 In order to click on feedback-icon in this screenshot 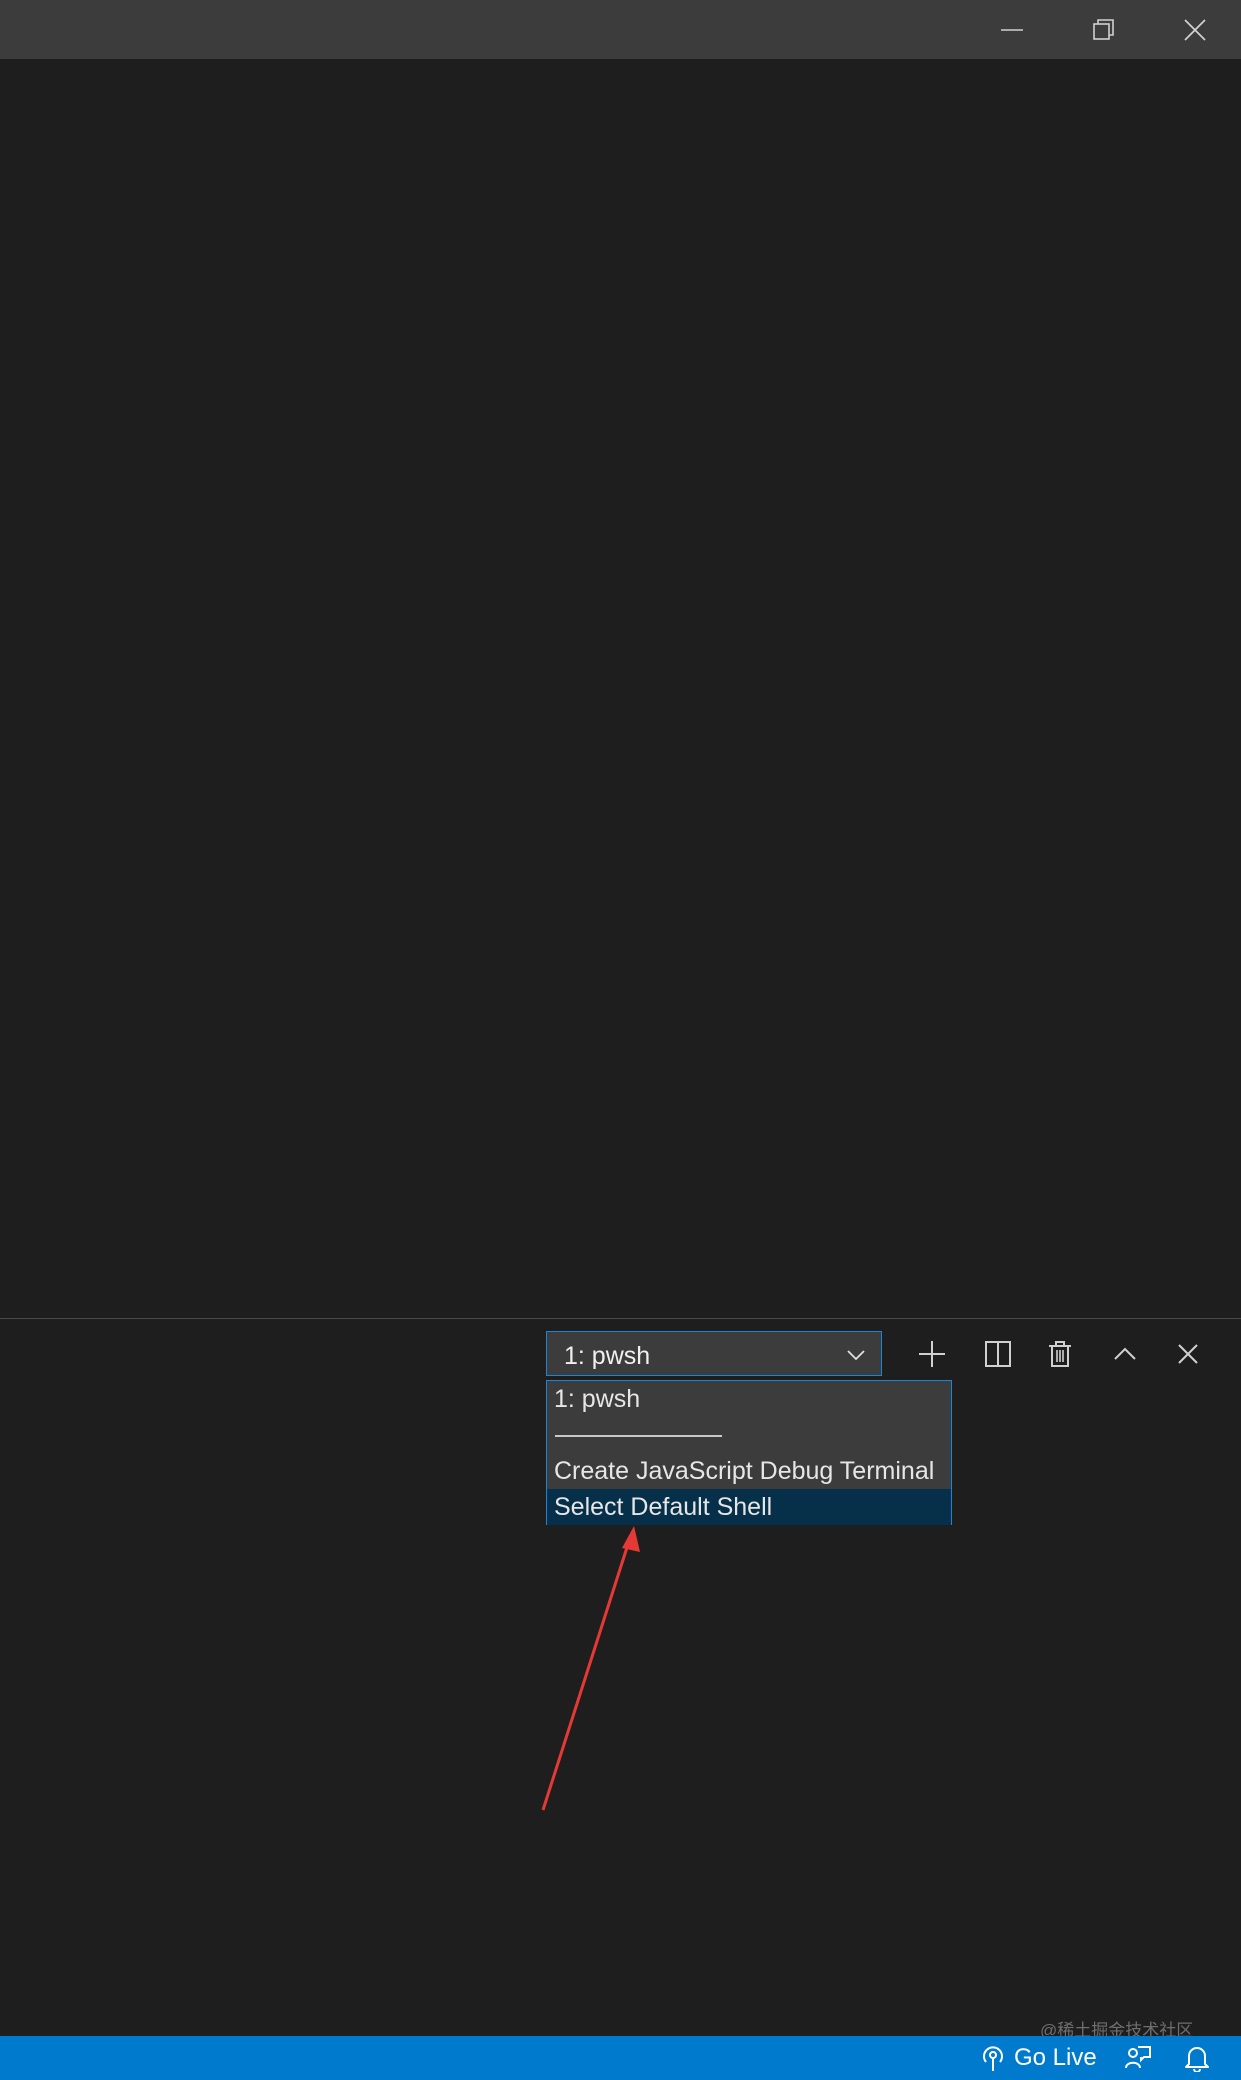, I will do `click(1138, 2057)`.